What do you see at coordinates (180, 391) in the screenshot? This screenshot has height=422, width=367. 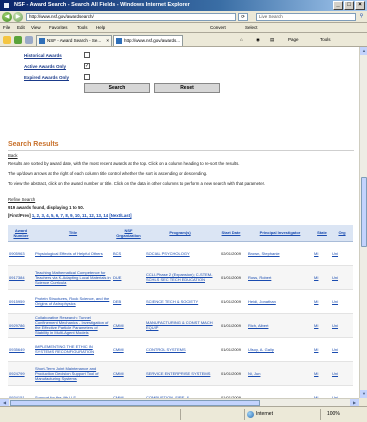 I see `programs-link: COMBUSTION, FIRE, &` at bounding box center [180, 391].